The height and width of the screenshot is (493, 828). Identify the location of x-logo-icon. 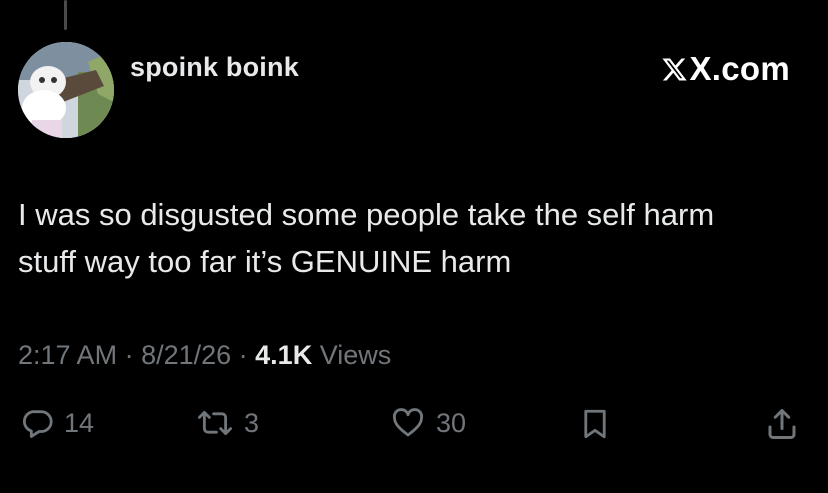
(675, 69).